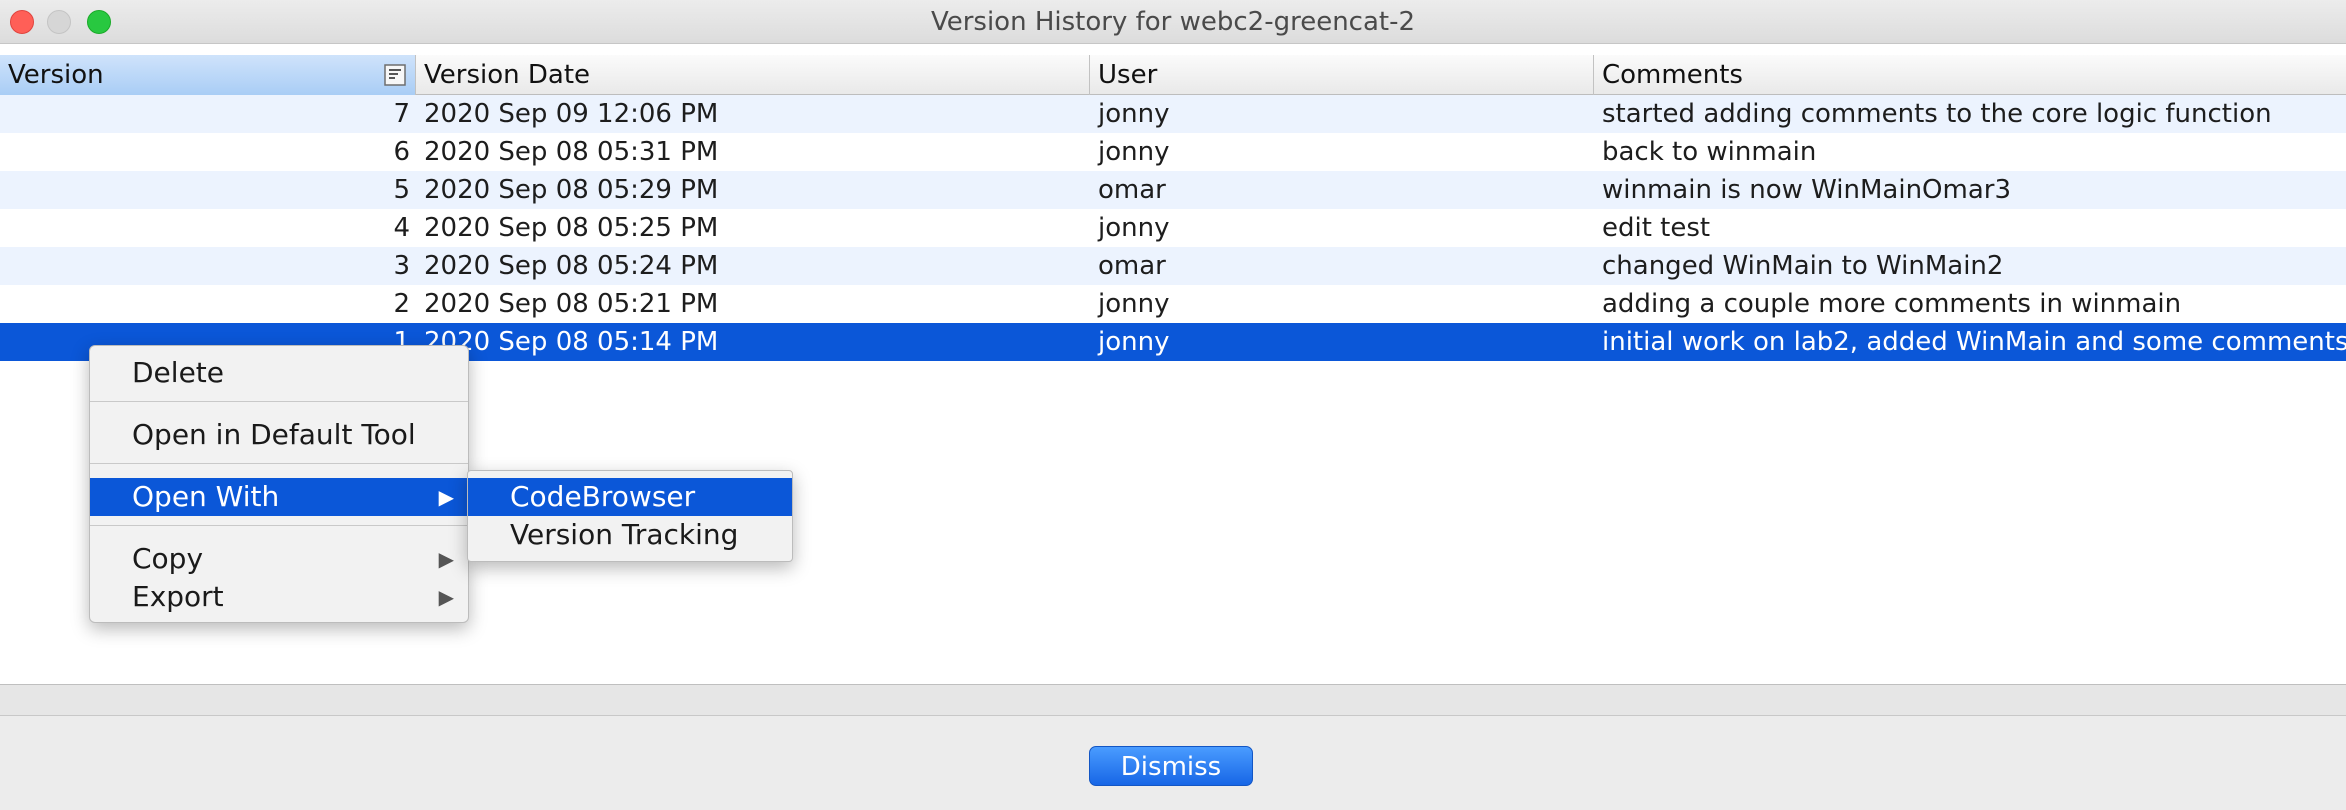  I want to click on column-header-label: Comments, so click(1672, 75).